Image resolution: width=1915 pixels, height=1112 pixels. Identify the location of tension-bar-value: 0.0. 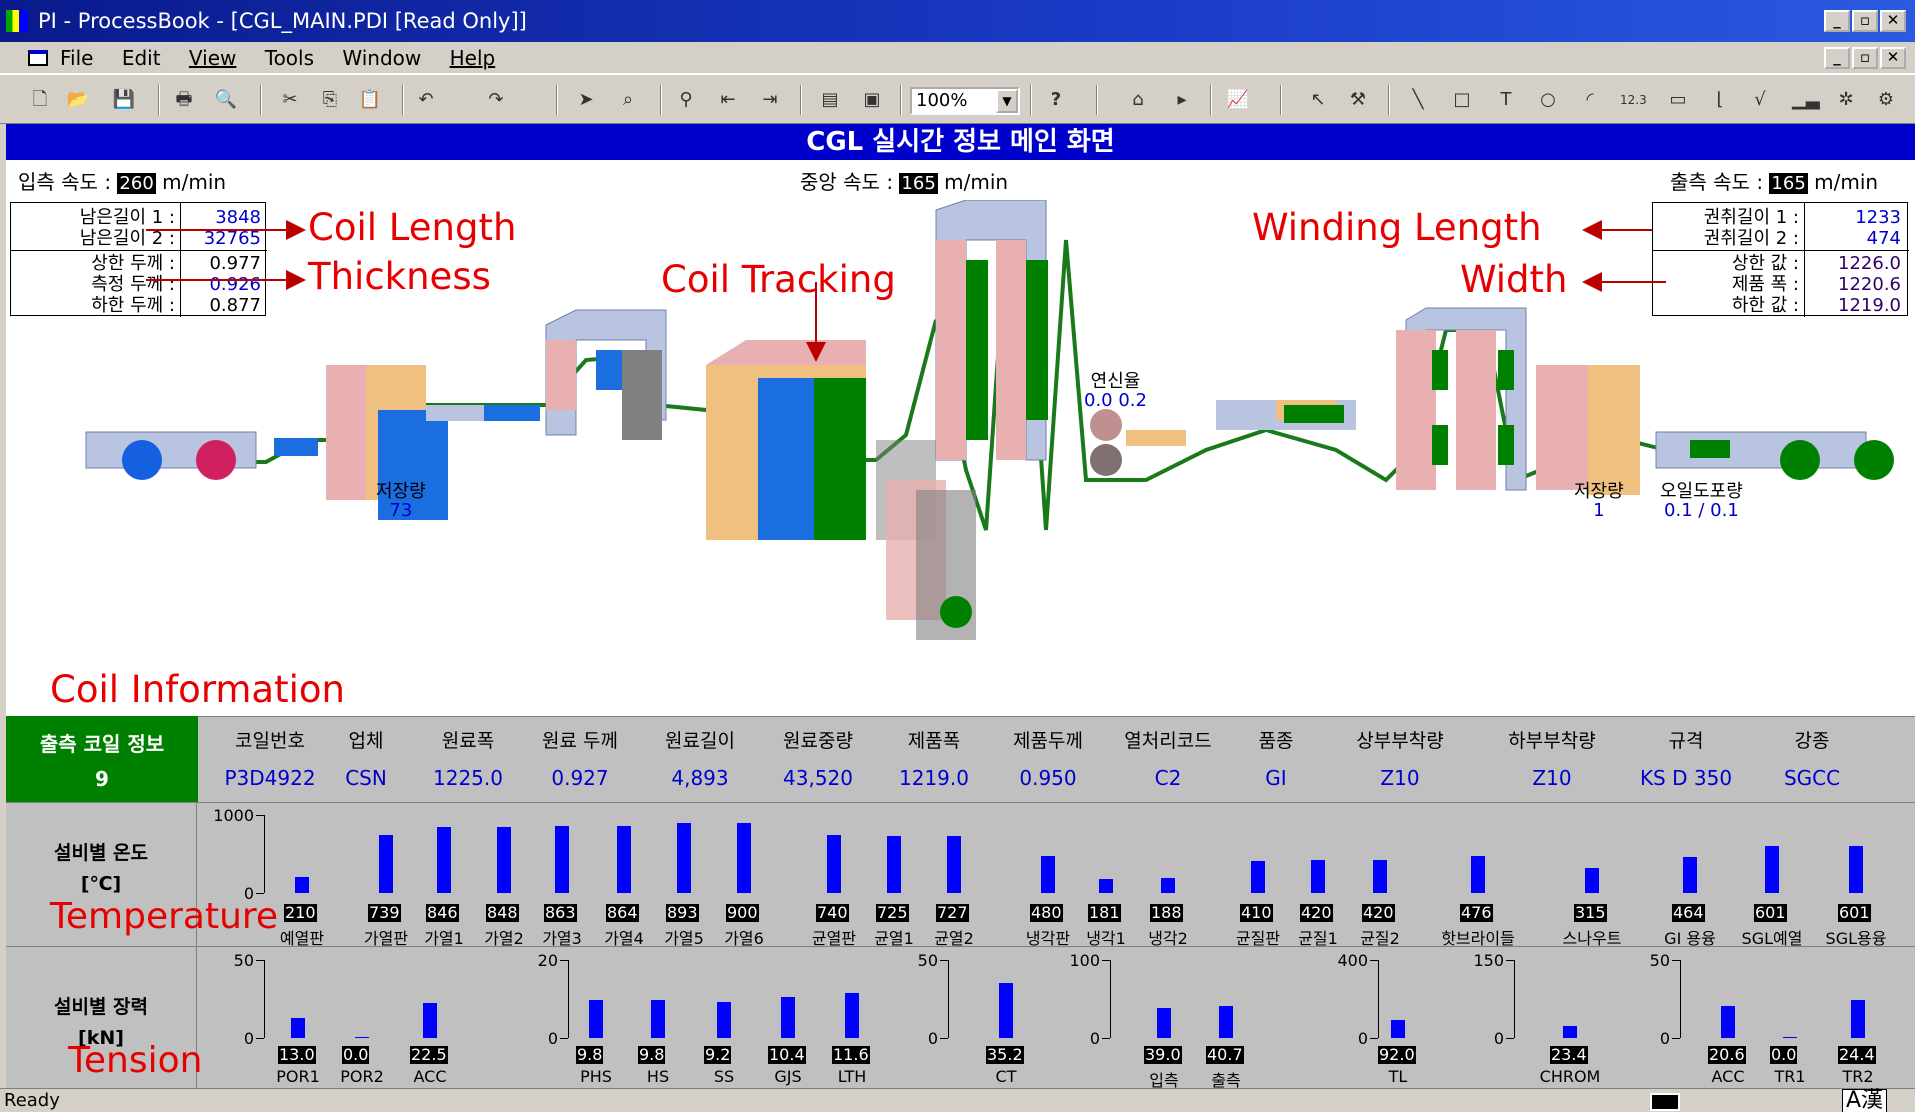
(356, 1054).